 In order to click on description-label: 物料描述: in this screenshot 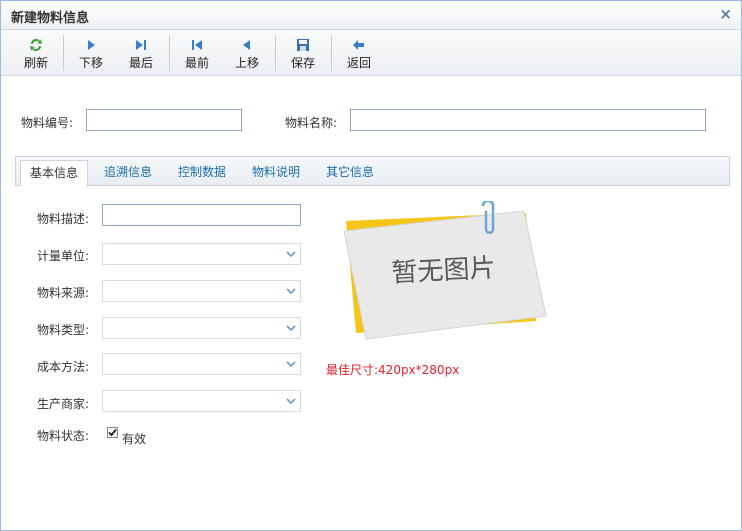, I will do `click(63, 219)`.